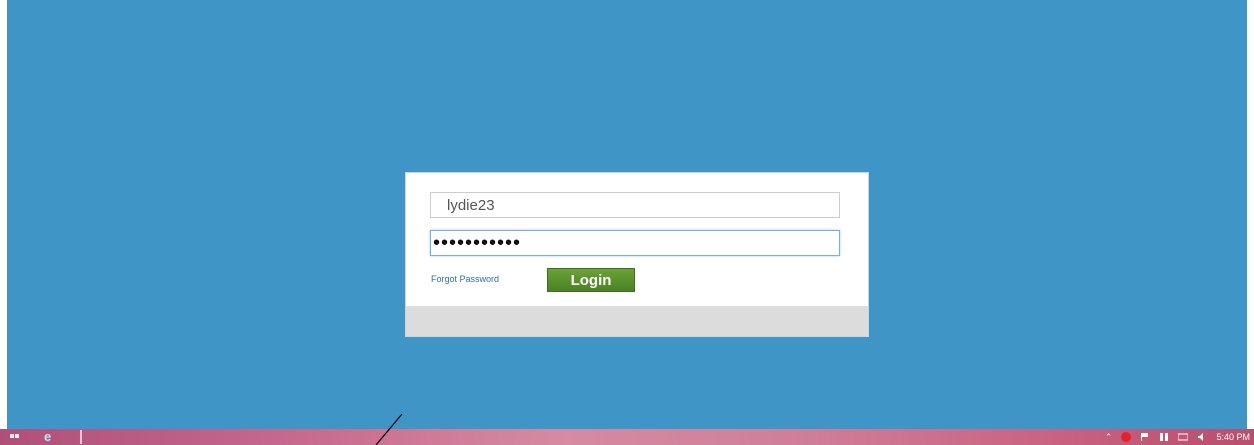 This screenshot has height=445, width=1254. I want to click on keyboard-icon, so click(1183, 437).